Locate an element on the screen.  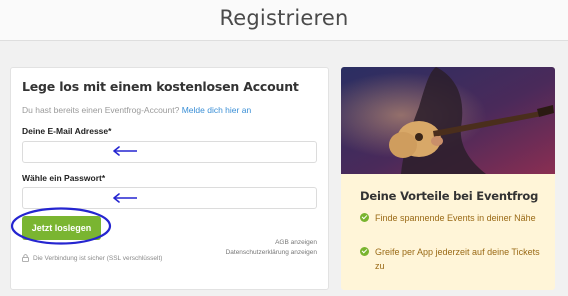
login-link: Melde dich hier an is located at coordinates (216, 110).